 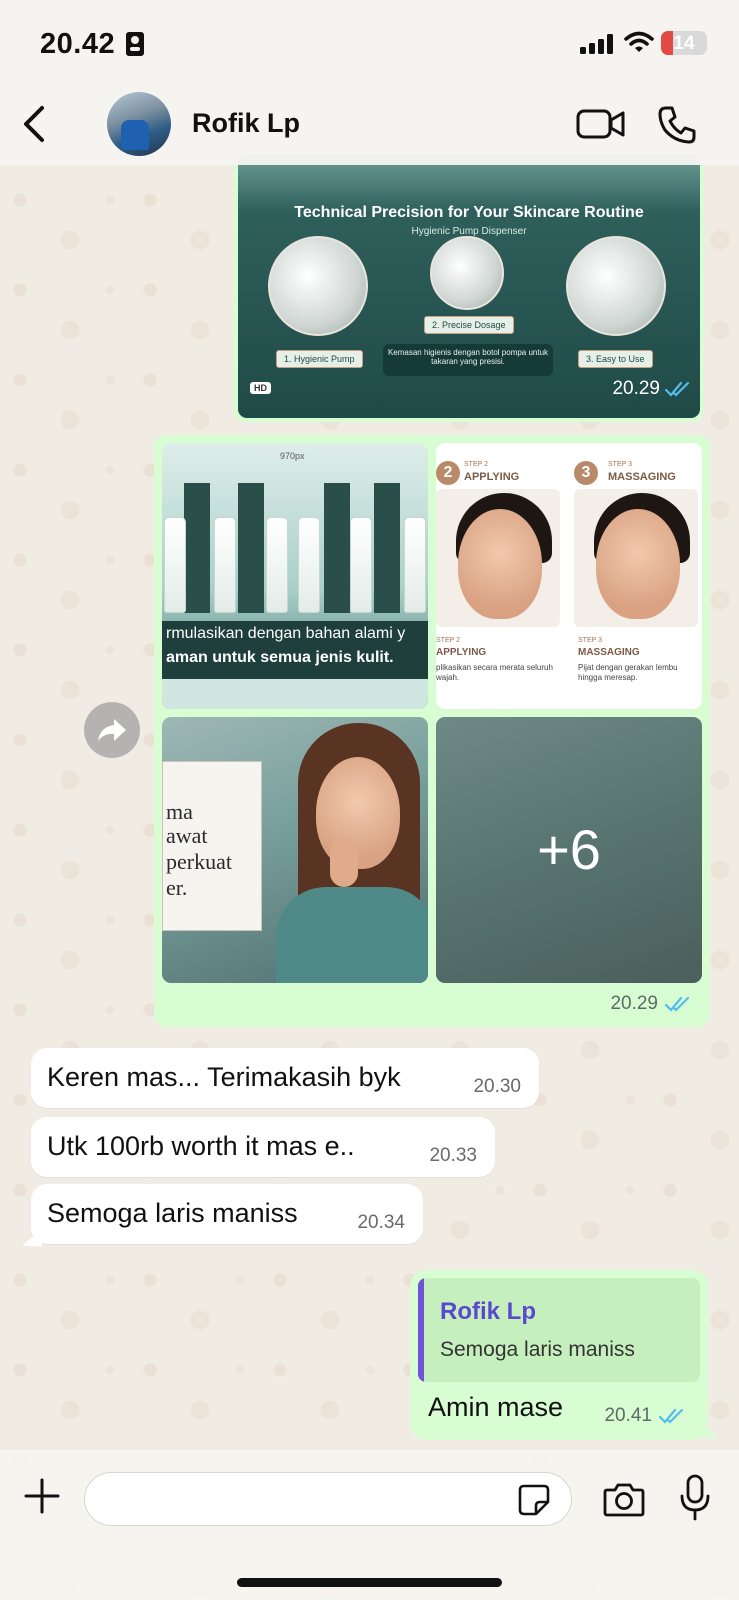 What do you see at coordinates (586, 473) in the screenshot?
I see `step-3-number: 3` at bounding box center [586, 473].